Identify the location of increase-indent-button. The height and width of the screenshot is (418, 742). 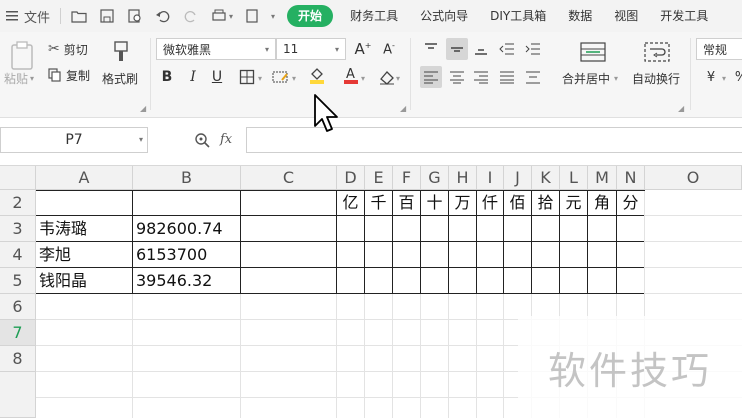
(533, 49).